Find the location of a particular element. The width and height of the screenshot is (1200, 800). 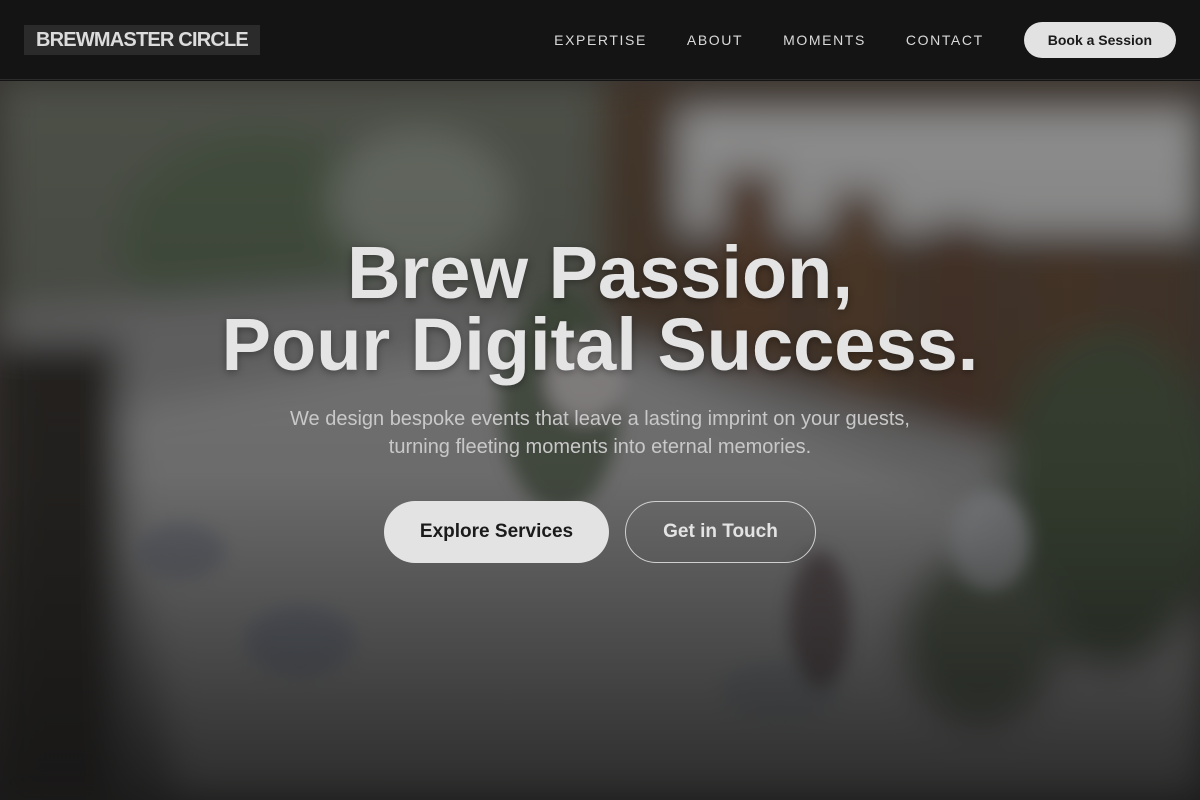

nav-link-contact: CONTACT is located at coordinates (945, 40).